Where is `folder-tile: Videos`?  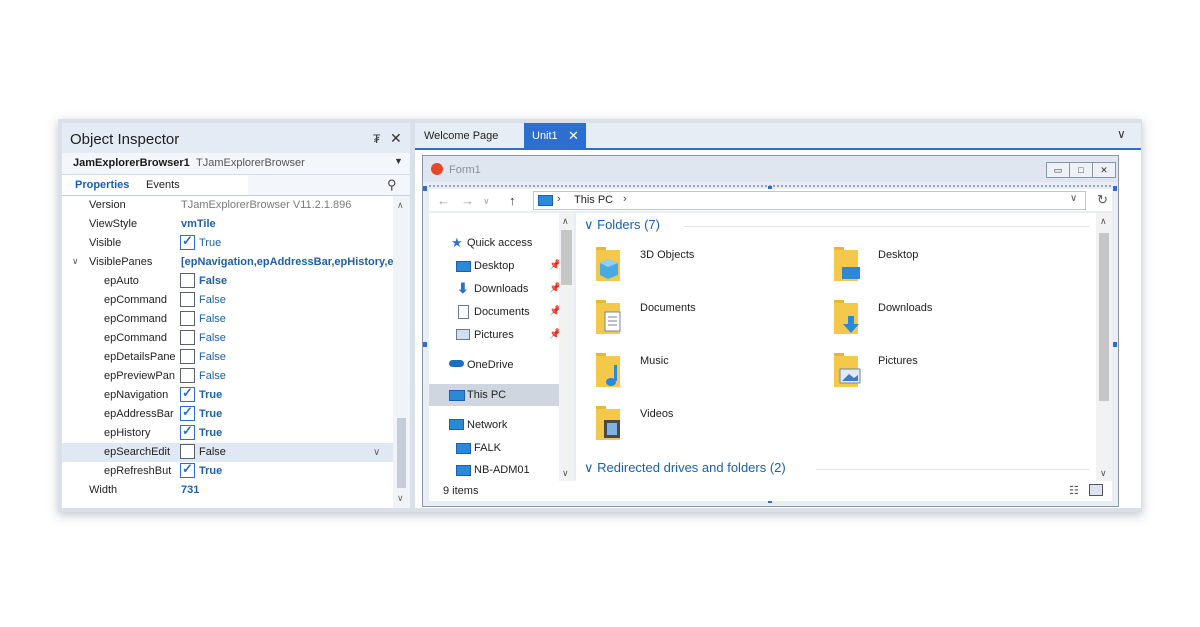 folder-tile: Videos is located at coordinates (706, 424).